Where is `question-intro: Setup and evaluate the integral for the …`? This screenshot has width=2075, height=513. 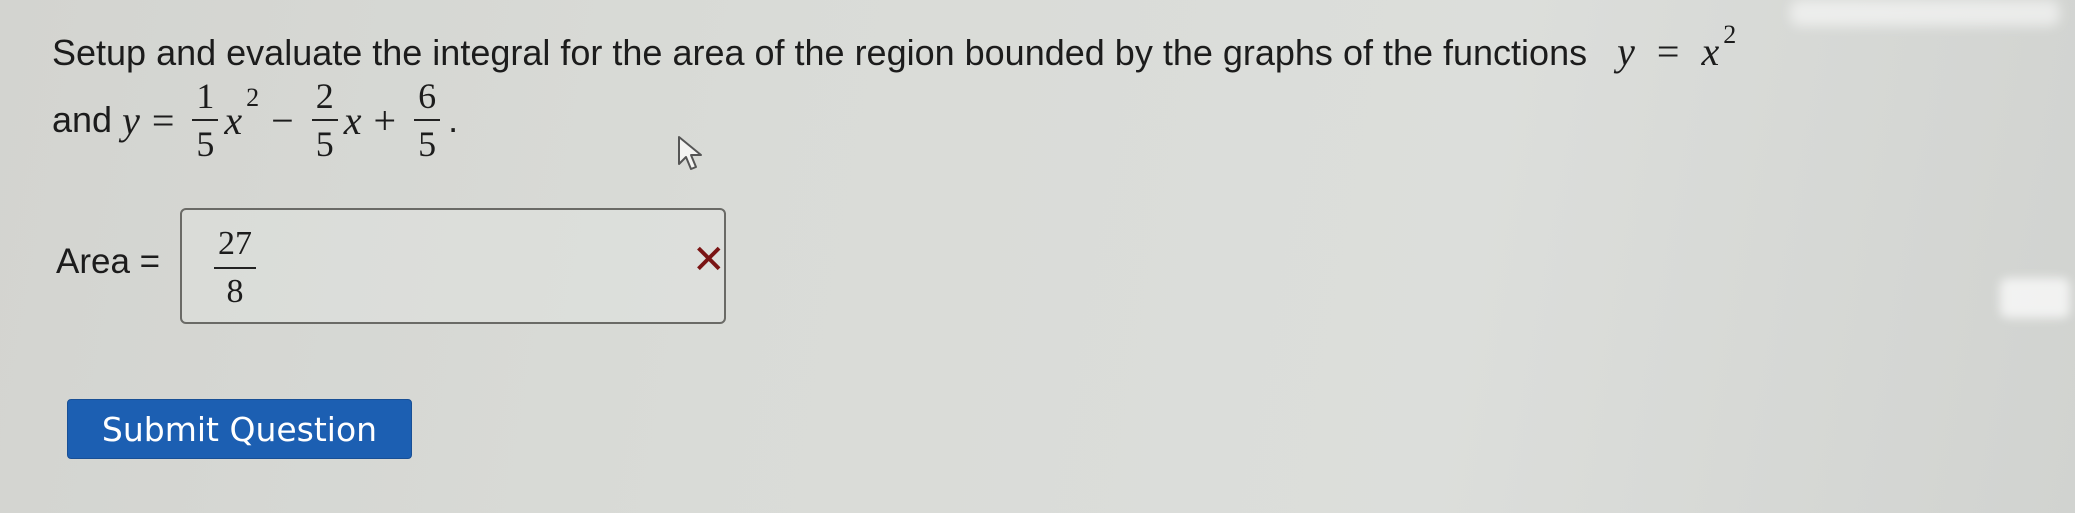
question-intro: Setup and evaluate the integral for the … is located at coordinates (820, 52).